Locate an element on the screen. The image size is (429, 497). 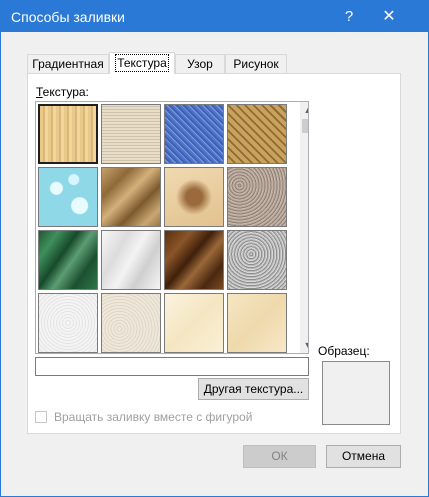
tab-picture: Рисунок is located at coordinates (256, 63).